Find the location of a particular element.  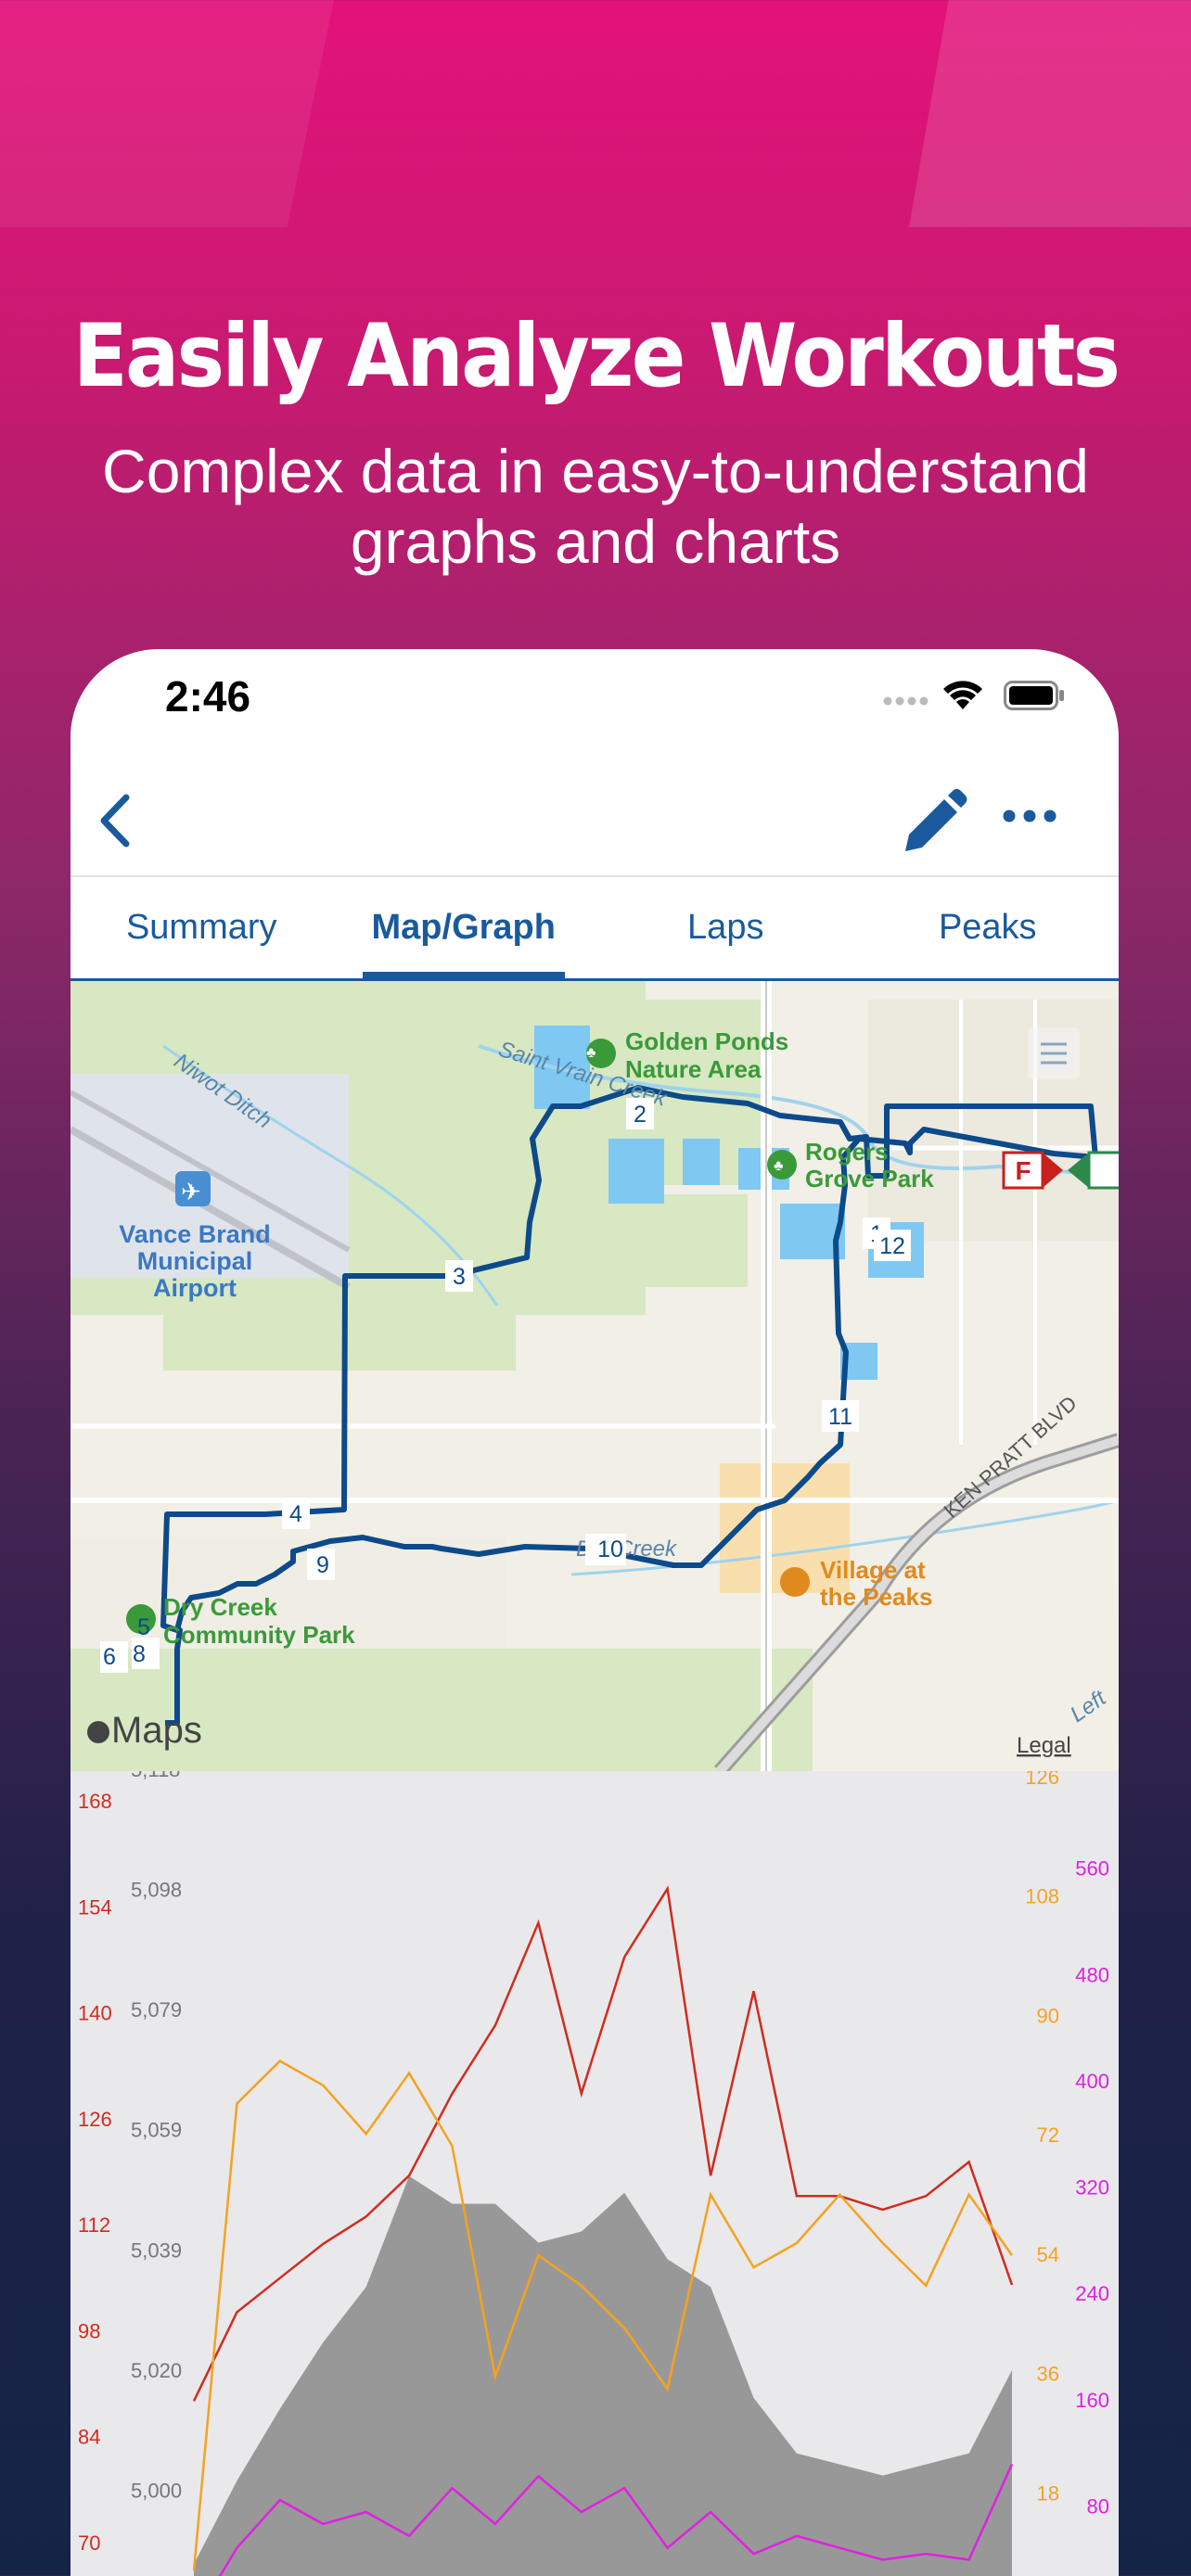

axis-tick-label: 70 is located at coordinates (89, 2543).